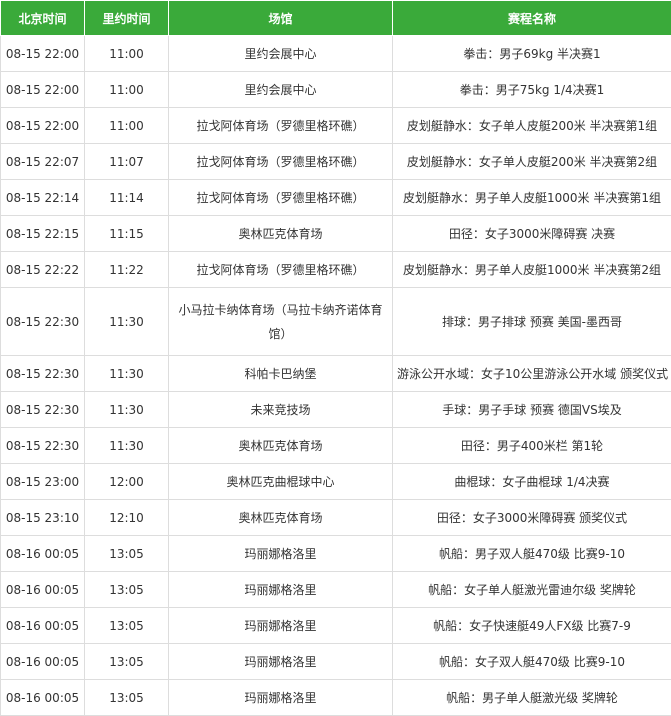 This screenshot has height=716, width=671. I want to click on cell-event: 皮划艇静水：男子单人皮艇1000米 半决赛第1组, so click(531, 197).